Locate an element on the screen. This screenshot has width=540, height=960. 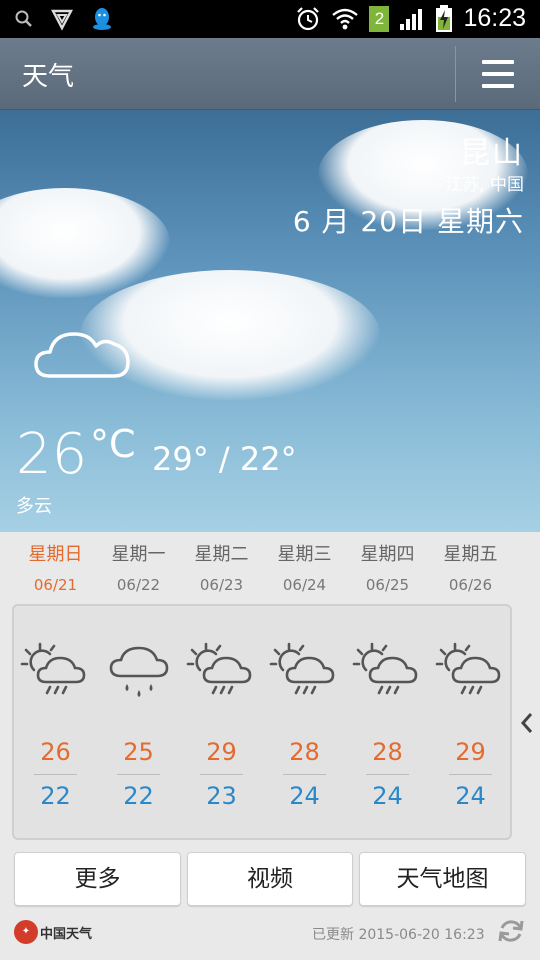
day-date: 06/25 is located at coordinates (387, 585).